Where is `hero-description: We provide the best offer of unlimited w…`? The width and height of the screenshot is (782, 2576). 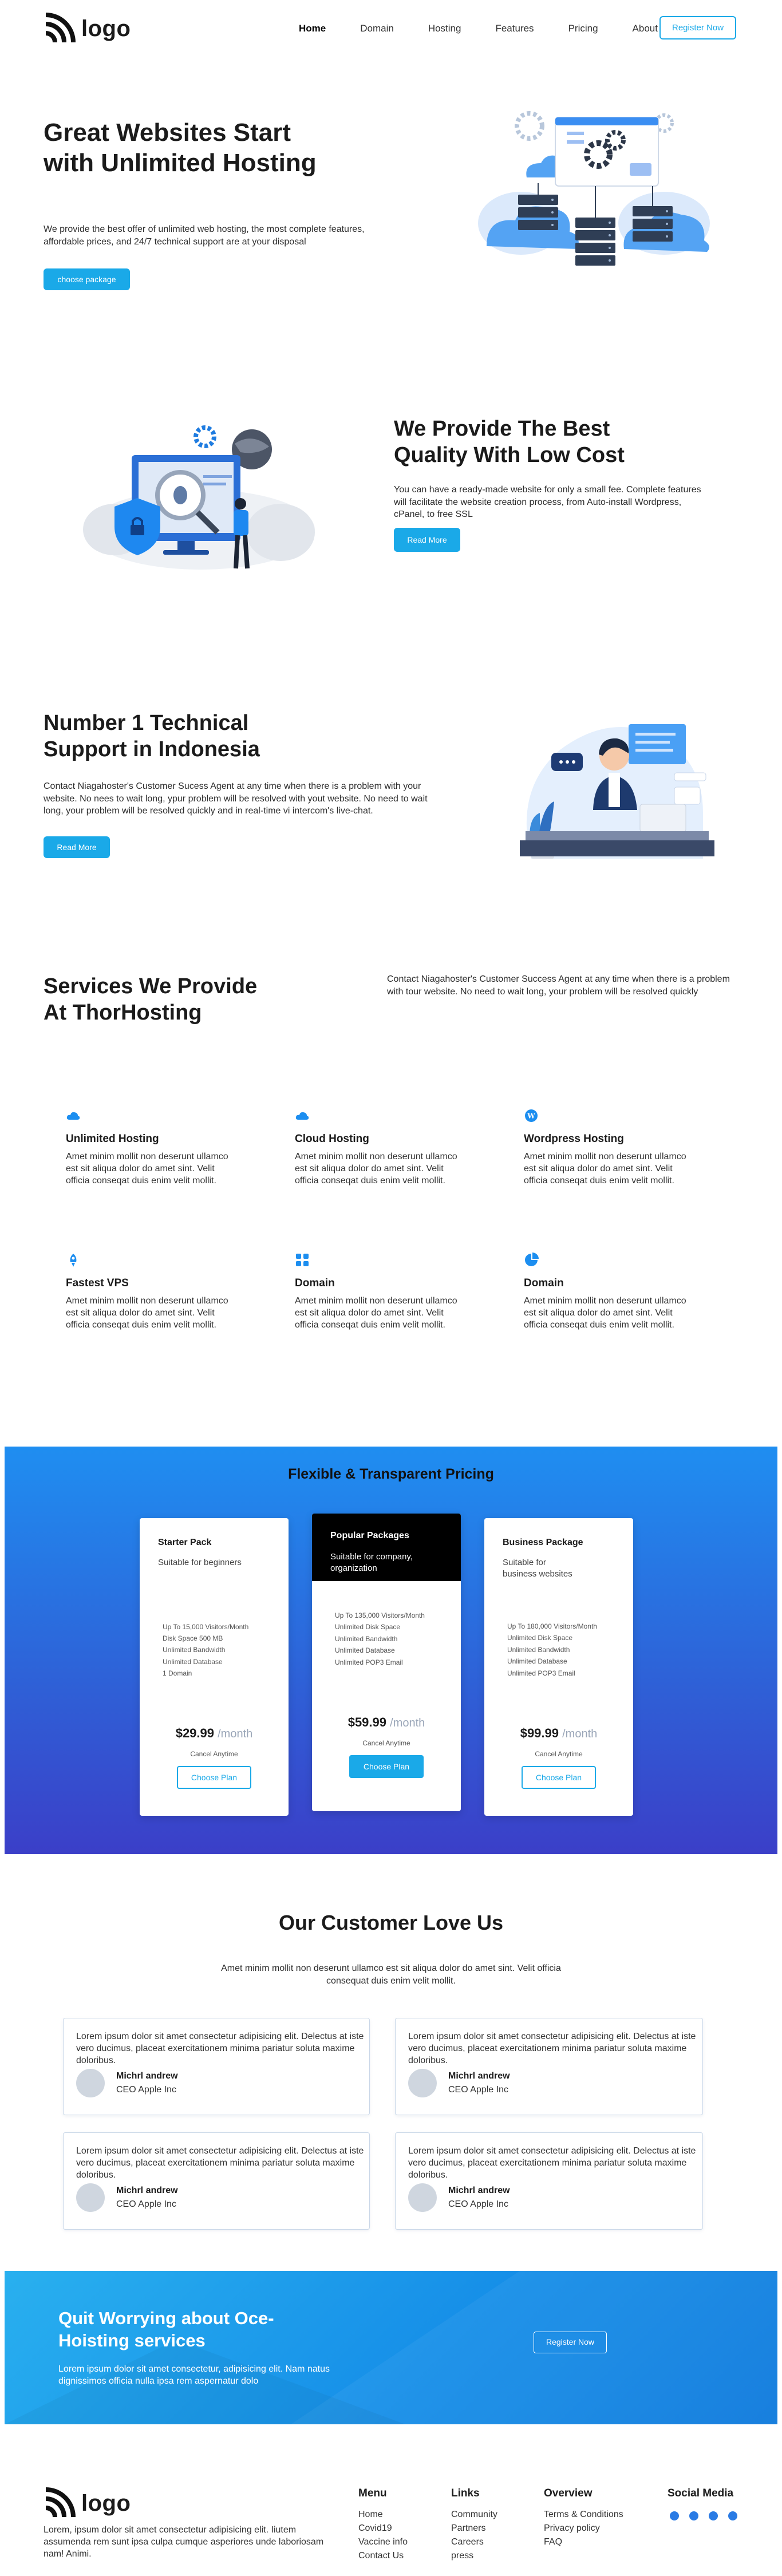
hero-description: We provide the best offer of unlimited w… is located at coordinates (204, 235).